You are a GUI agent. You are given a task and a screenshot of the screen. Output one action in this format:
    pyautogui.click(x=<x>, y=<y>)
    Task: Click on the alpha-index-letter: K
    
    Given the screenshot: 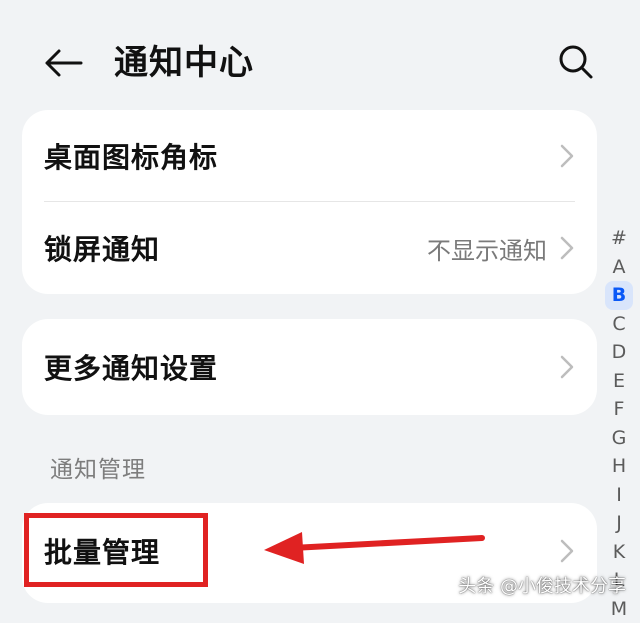 What is the action you would take?
    pyautogui.click(x=619, y=552)
    